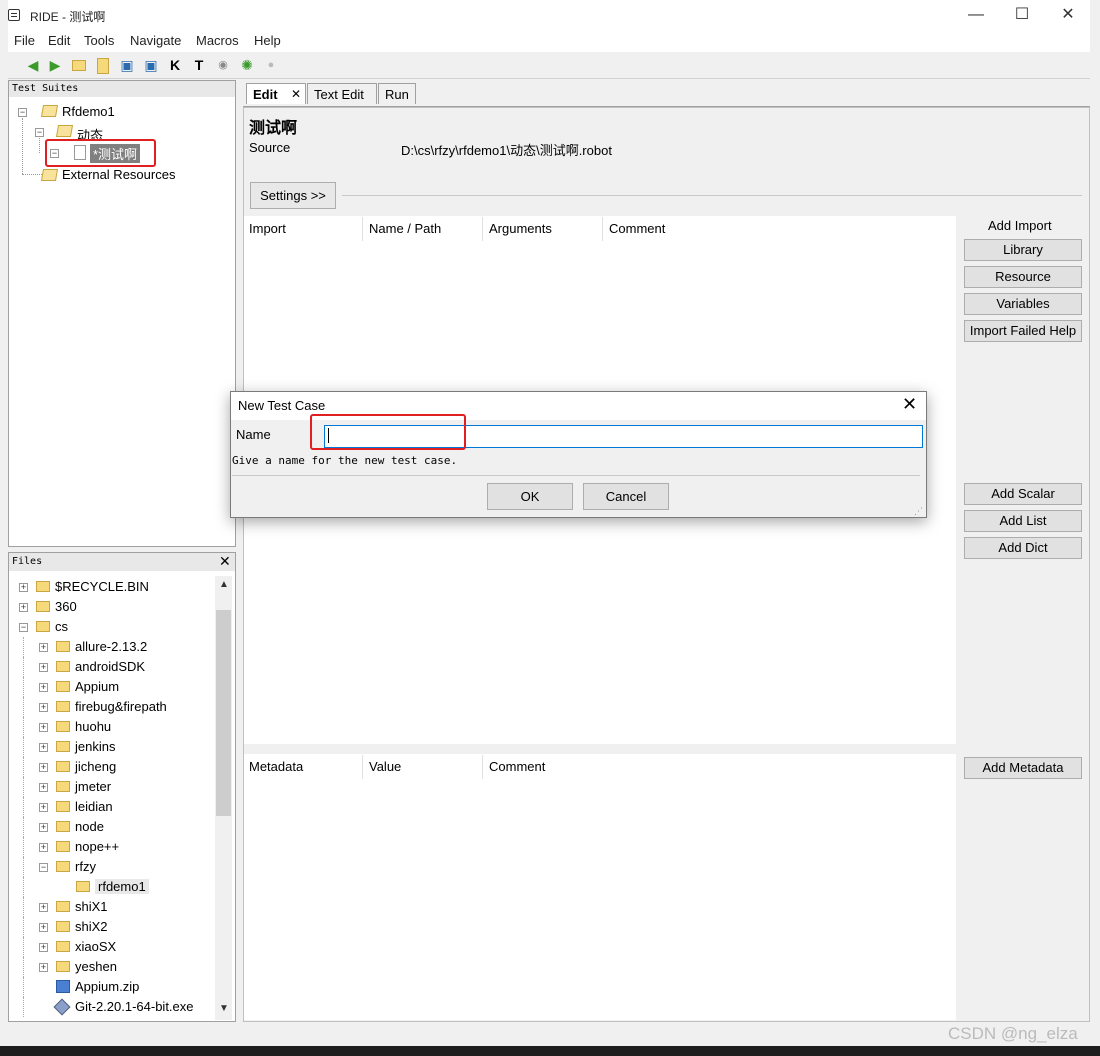  I want to click on dialog-close-icon: ✕, so click(909, 404).